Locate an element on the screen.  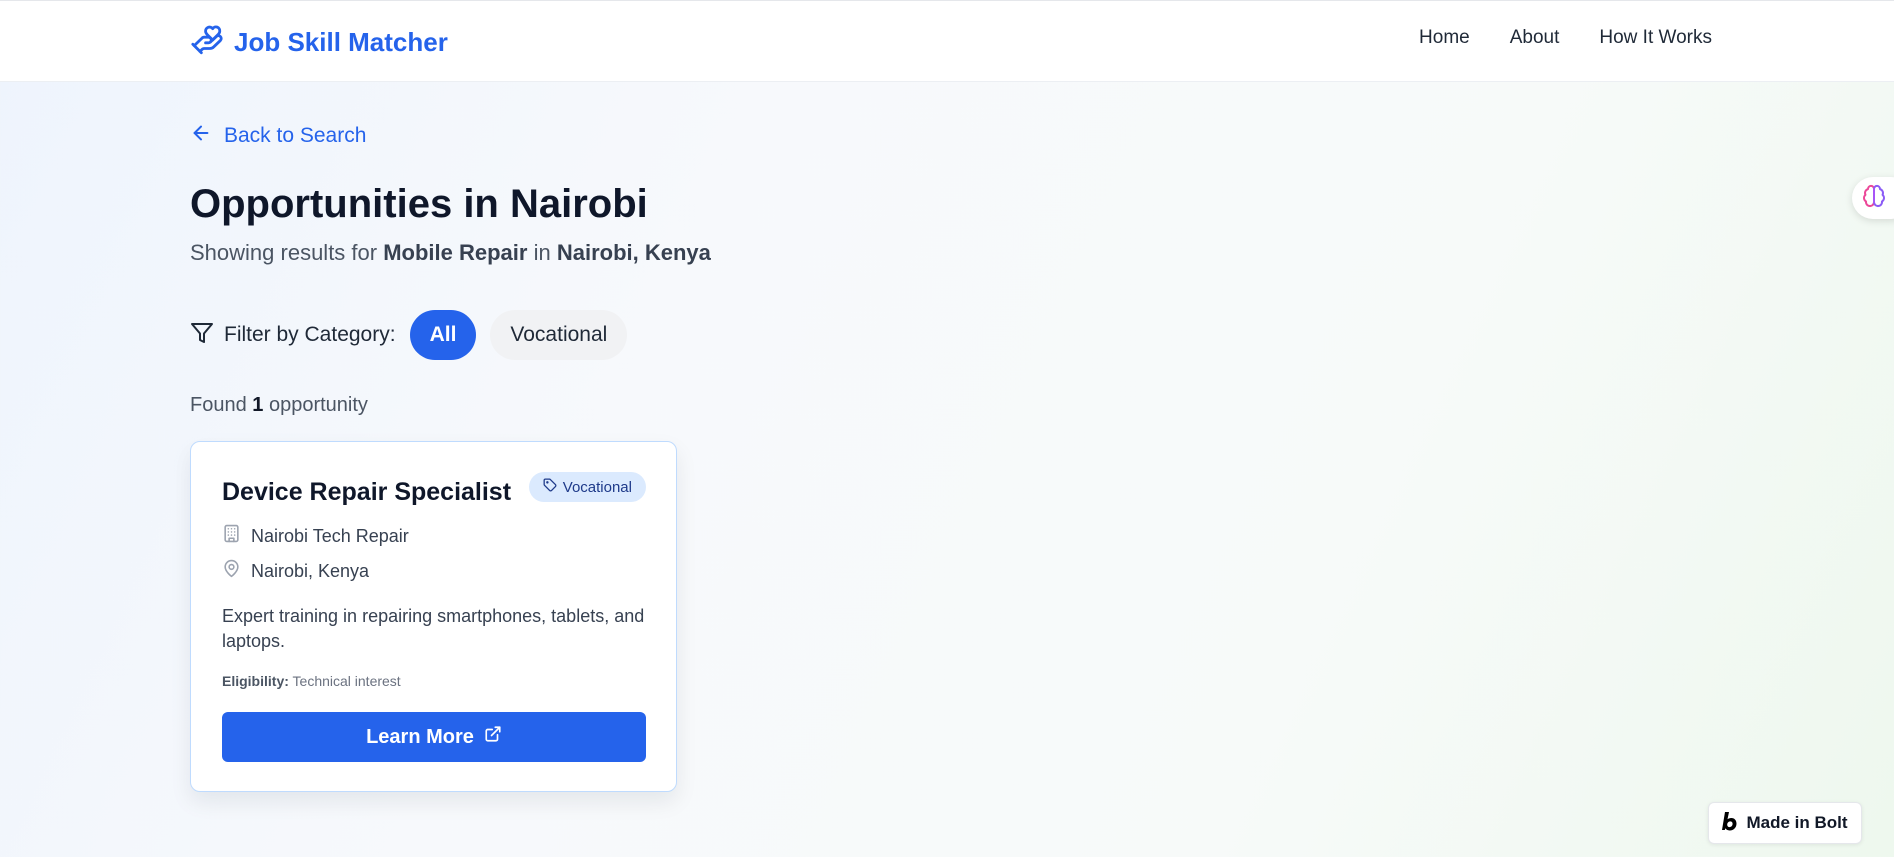
category-filter: Filter by Category: All Vocational is located at coordinates (415, 335).